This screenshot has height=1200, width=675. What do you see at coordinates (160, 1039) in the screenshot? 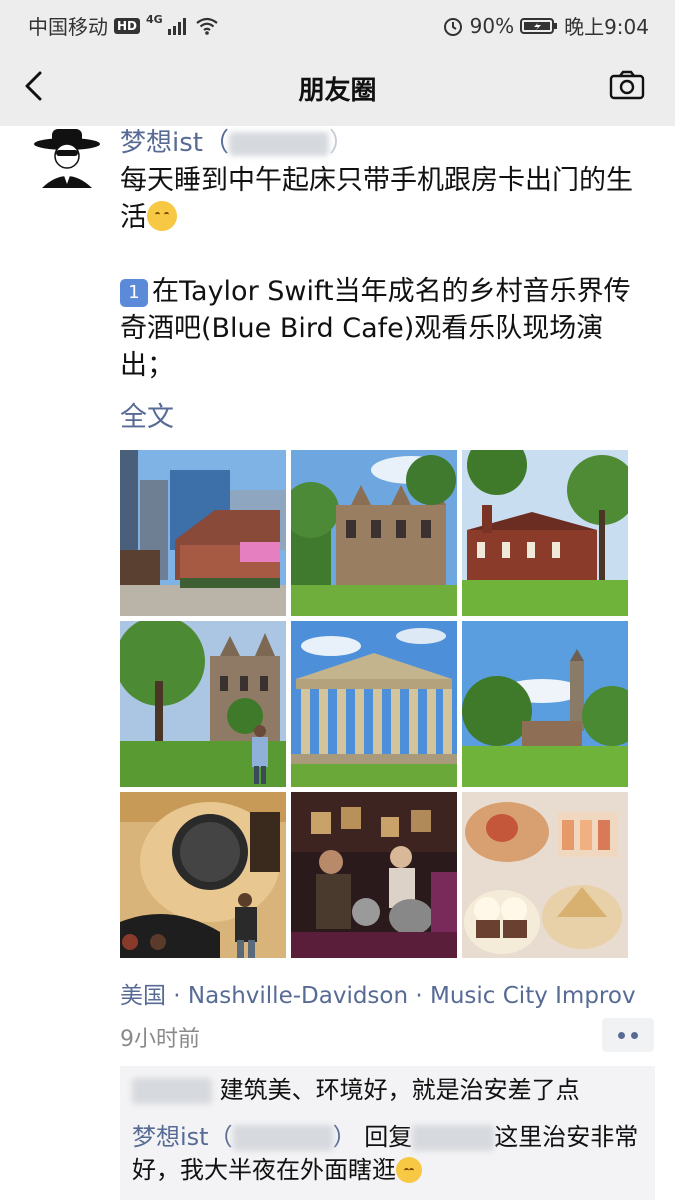
I see `post-time: 9小时前` at bounding box center [160, 1039].